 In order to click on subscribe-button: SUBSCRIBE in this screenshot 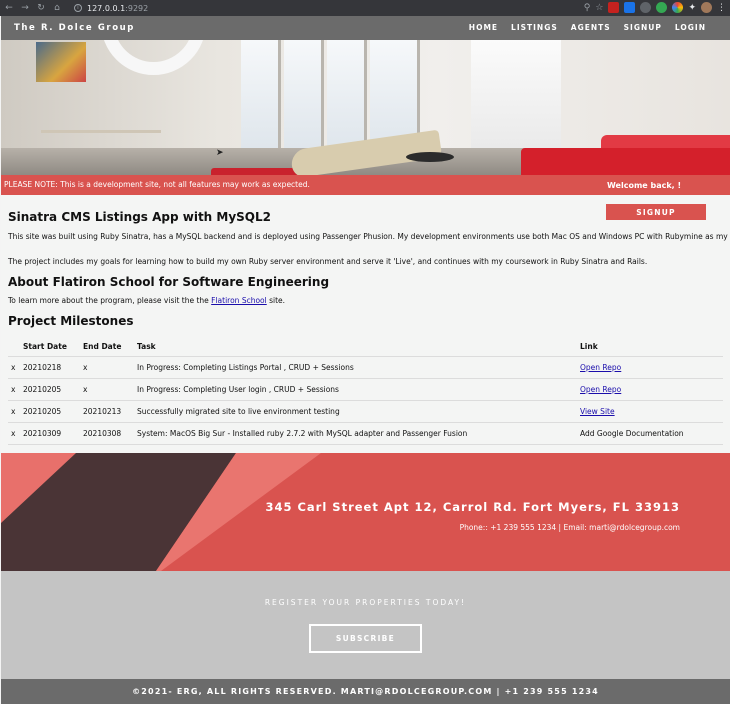, I will do `click(365, 638)`.